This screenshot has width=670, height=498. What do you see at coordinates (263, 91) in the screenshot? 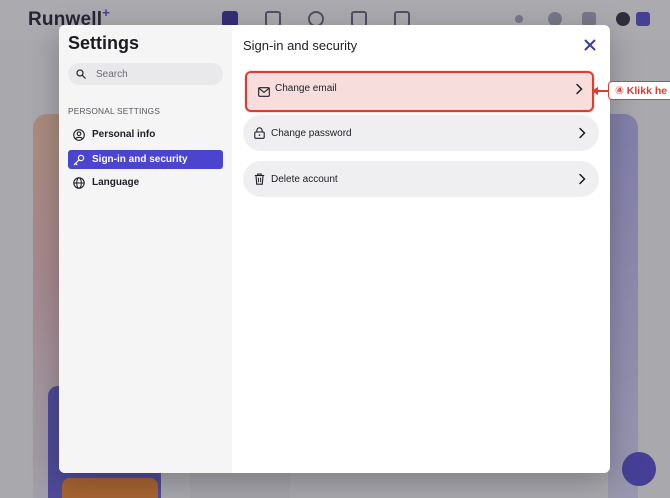
I see `envelope-icon` at bounding box center [263, 91].